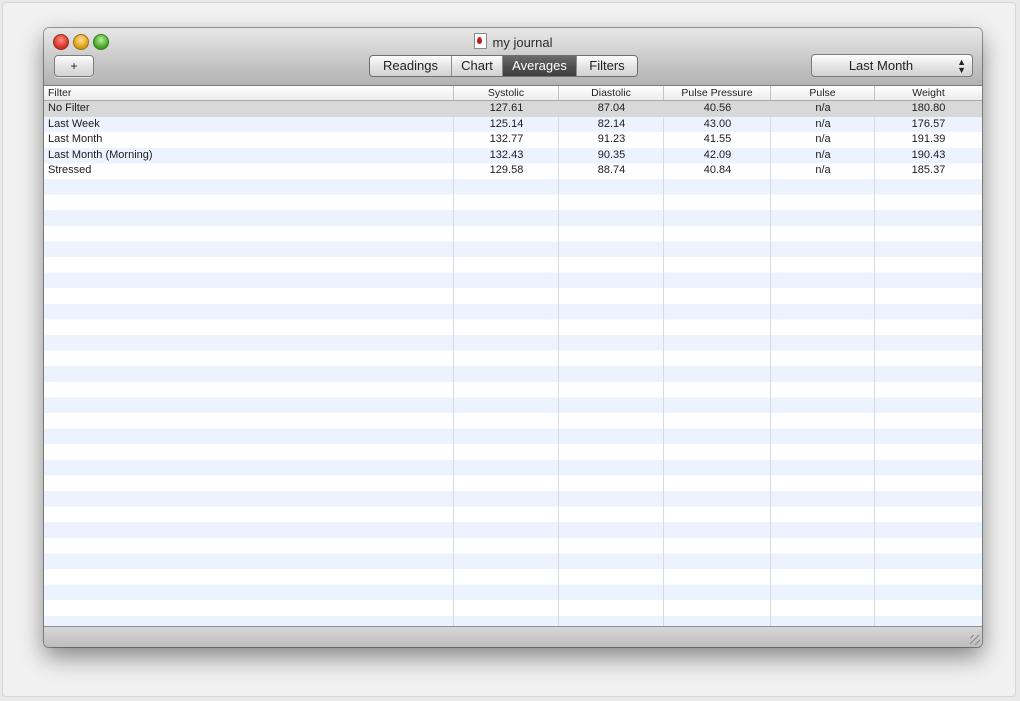 This screenshot has width=1020, height=701. Describe the element at coordinates (607, 66) in the screenshot. I see `tab-filters: Filters` at that location.